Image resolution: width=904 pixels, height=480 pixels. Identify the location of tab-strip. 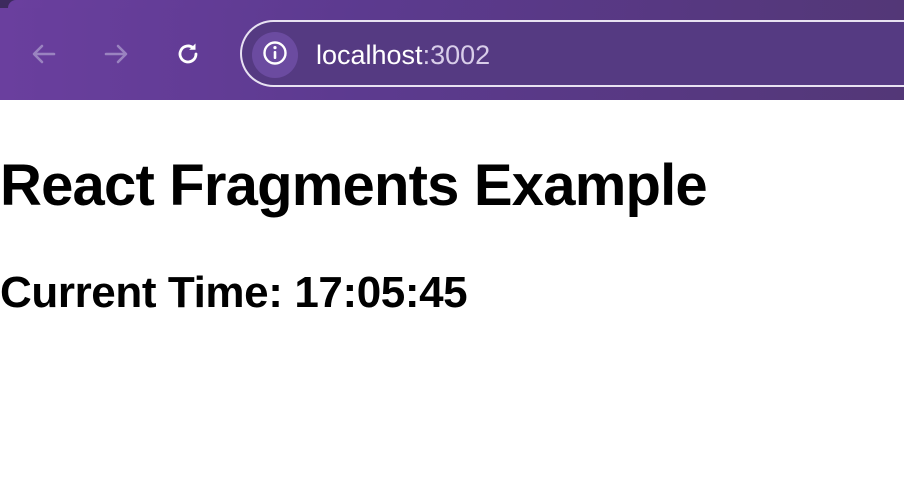
(452, 4).